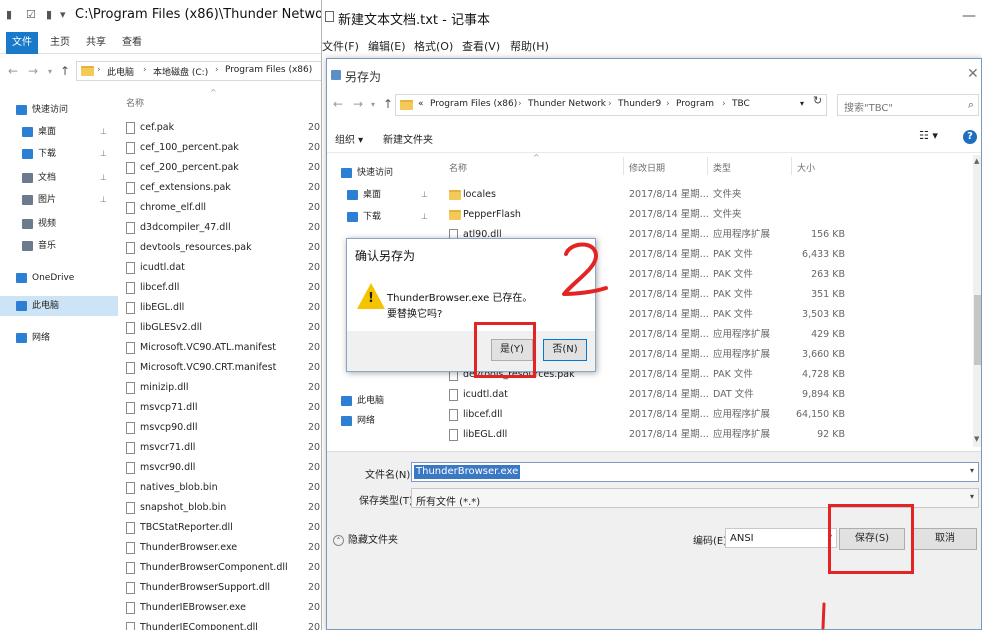 The width and height of the screenshot is (982, 630). What do you see at coordinates (223, 568) in the screenshot?
I see `file-row: ThunderBrowserComponent.dll 20` at bounding box center [223, 568].